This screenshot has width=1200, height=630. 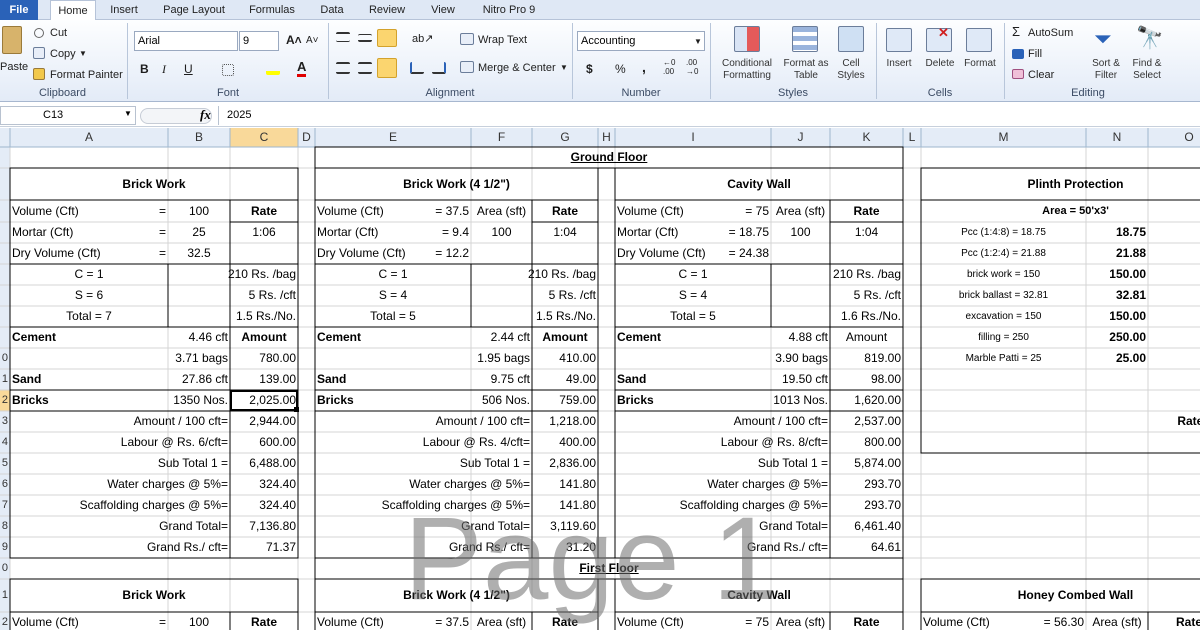 What do you see at coordinates (4, 595) in the screenshot?
I see `row-header: 1` at bounding box center [4, 595].